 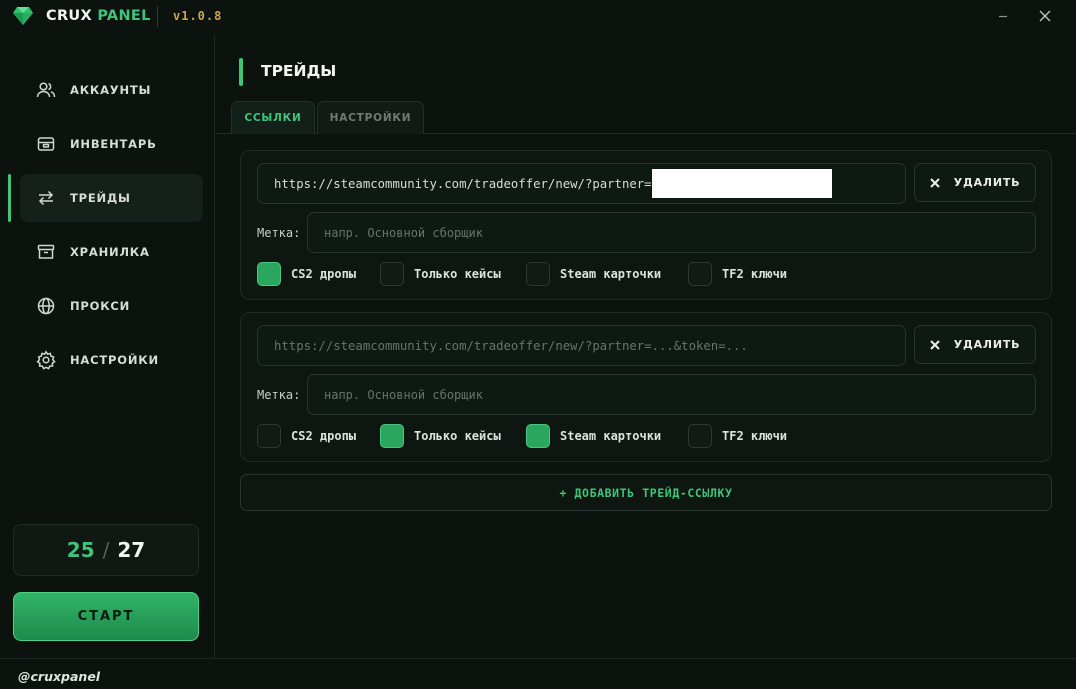 I want to click on app-brand: CRUX PANEL, so click(x=98, y=16).